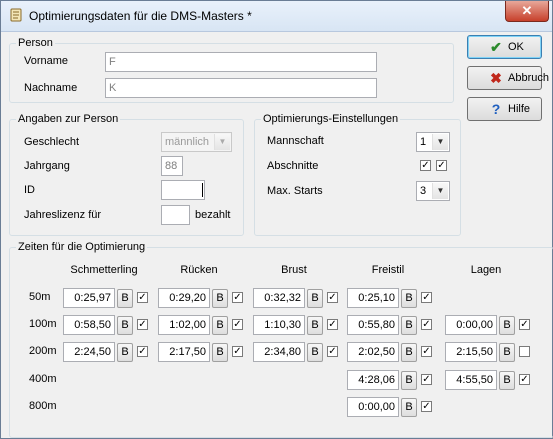 The image size is (553, 439). What do you see at coordinates (516, 47) in the screenshot?
I see `ok-button-label: OK` at bounding box center [516, 47].